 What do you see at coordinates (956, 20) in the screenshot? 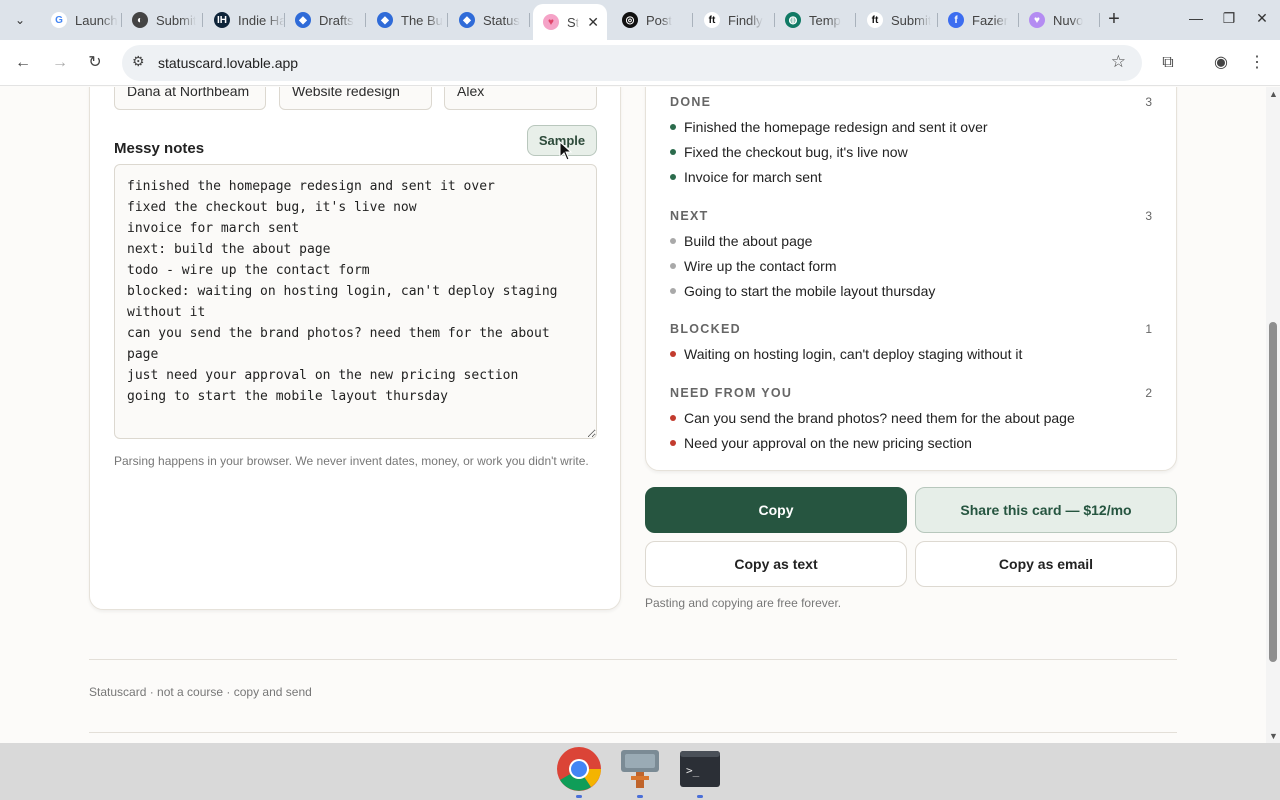
I see `tab-favicon-icon: f` at bounding box center [956, 20].